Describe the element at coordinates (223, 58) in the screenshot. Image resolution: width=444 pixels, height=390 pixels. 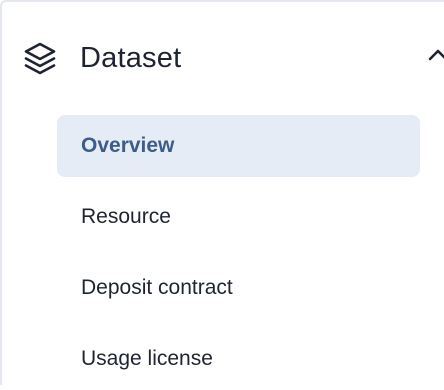
I see `dataset-section-header: Dataset` at that location.